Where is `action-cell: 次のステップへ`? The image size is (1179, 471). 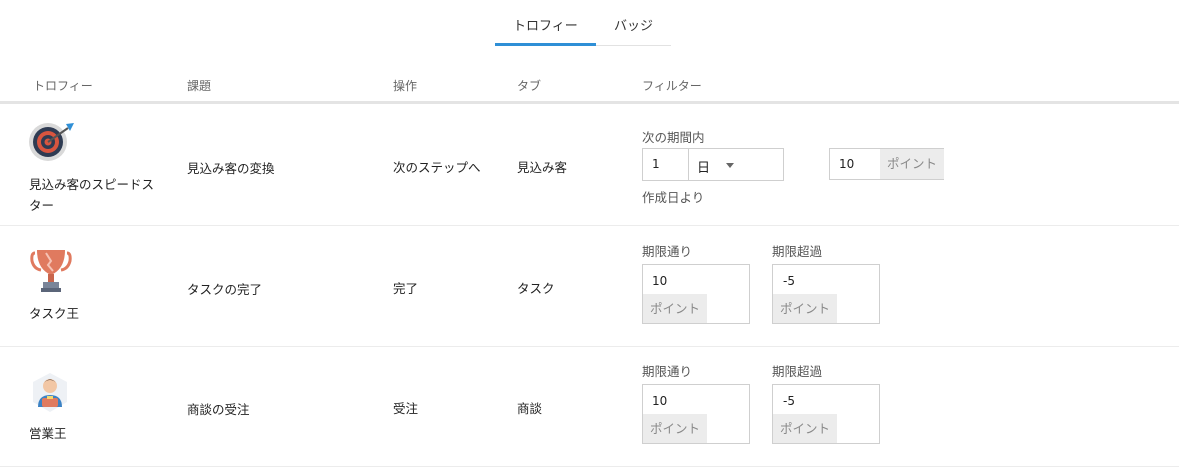
action-cell: 次のステップへ is located at coordinates (437, 167).